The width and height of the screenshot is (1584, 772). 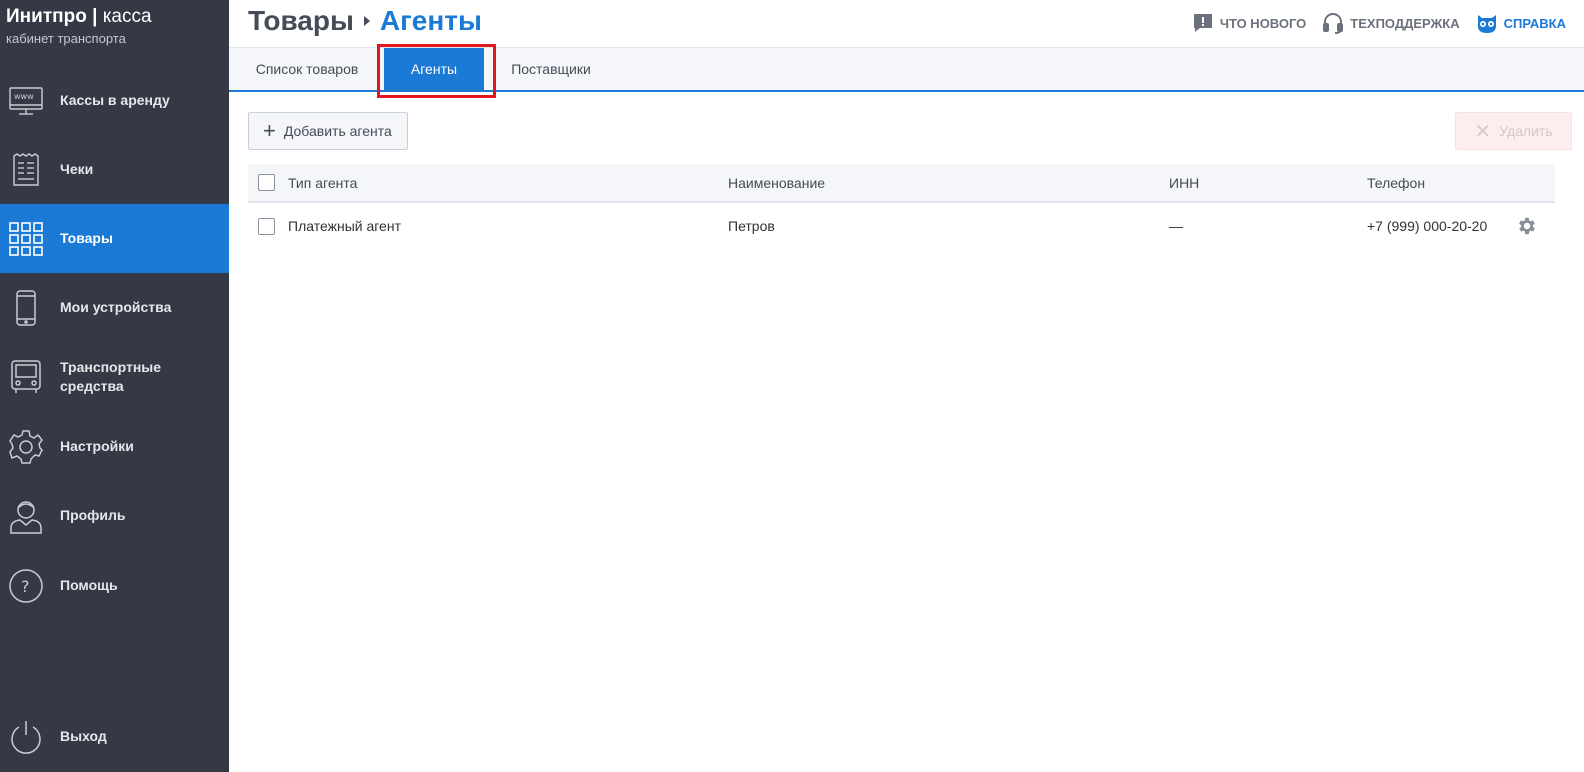 I want to click on sidebar-item-label: Помощь, so click(x=89, y=585).